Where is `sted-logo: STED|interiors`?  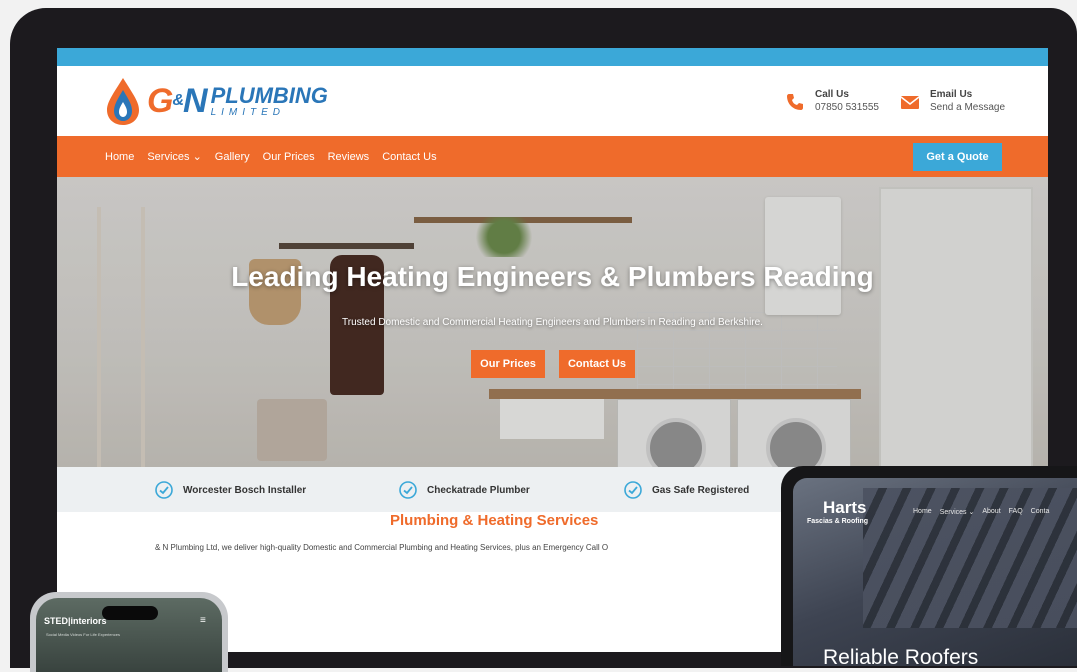 sted-logo: STED|interiors is located at coordinates (75, 621).